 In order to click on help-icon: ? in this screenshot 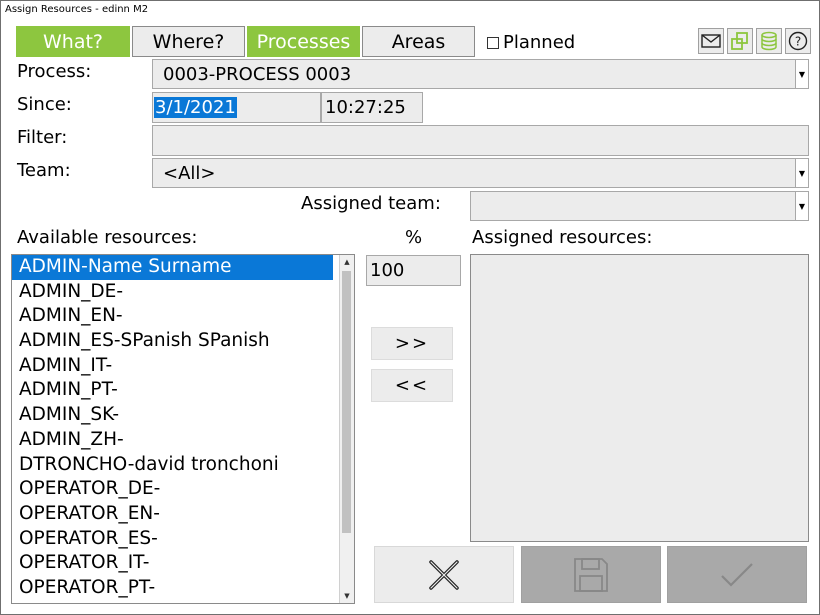, I will do `click(798, 41)`.